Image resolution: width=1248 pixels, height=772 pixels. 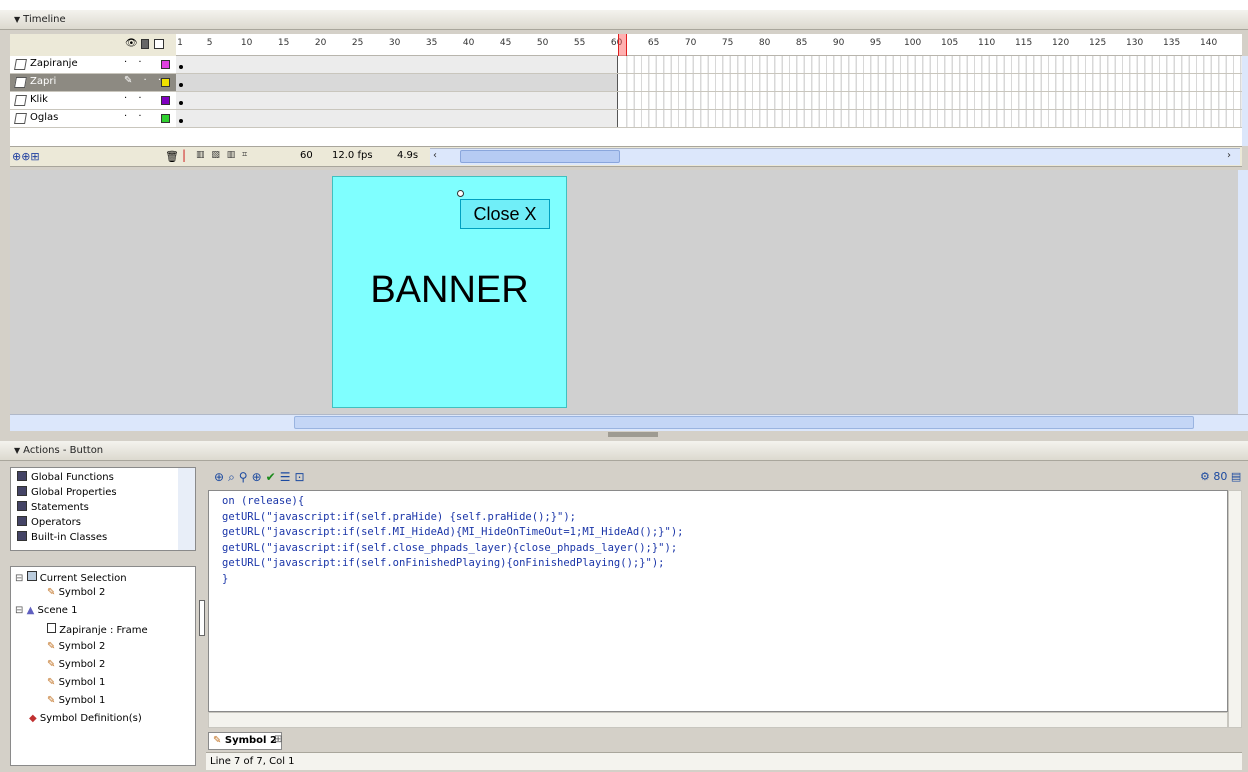 I want to click on layer-toggles: ✎ · ·, so click(x=144, y=80).